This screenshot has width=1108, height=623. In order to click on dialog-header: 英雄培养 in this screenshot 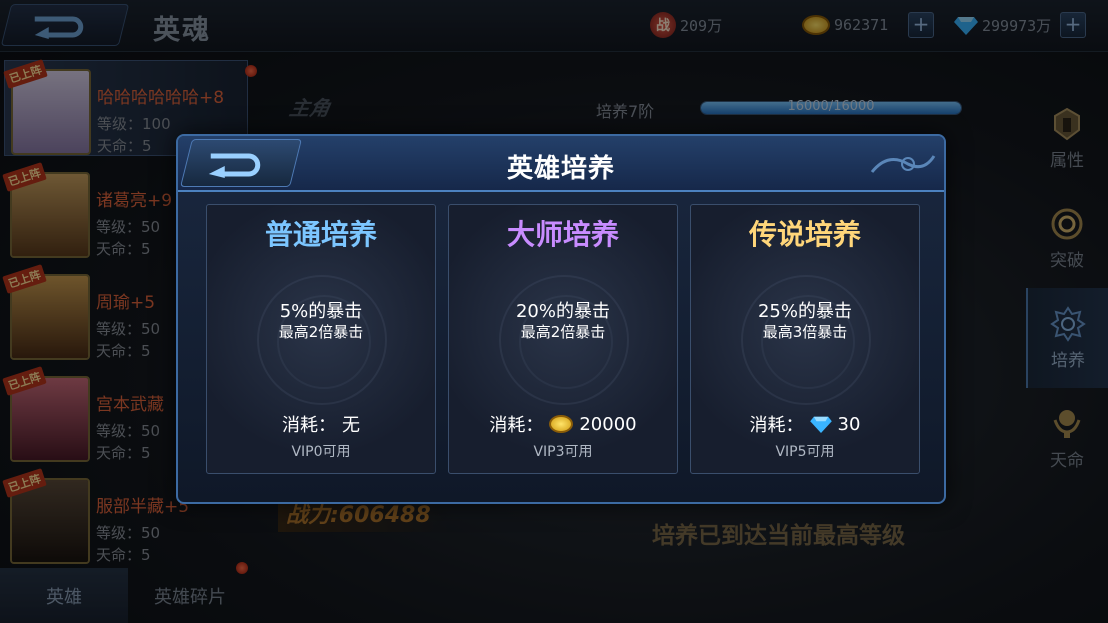, I will do `click(561, 164)`.